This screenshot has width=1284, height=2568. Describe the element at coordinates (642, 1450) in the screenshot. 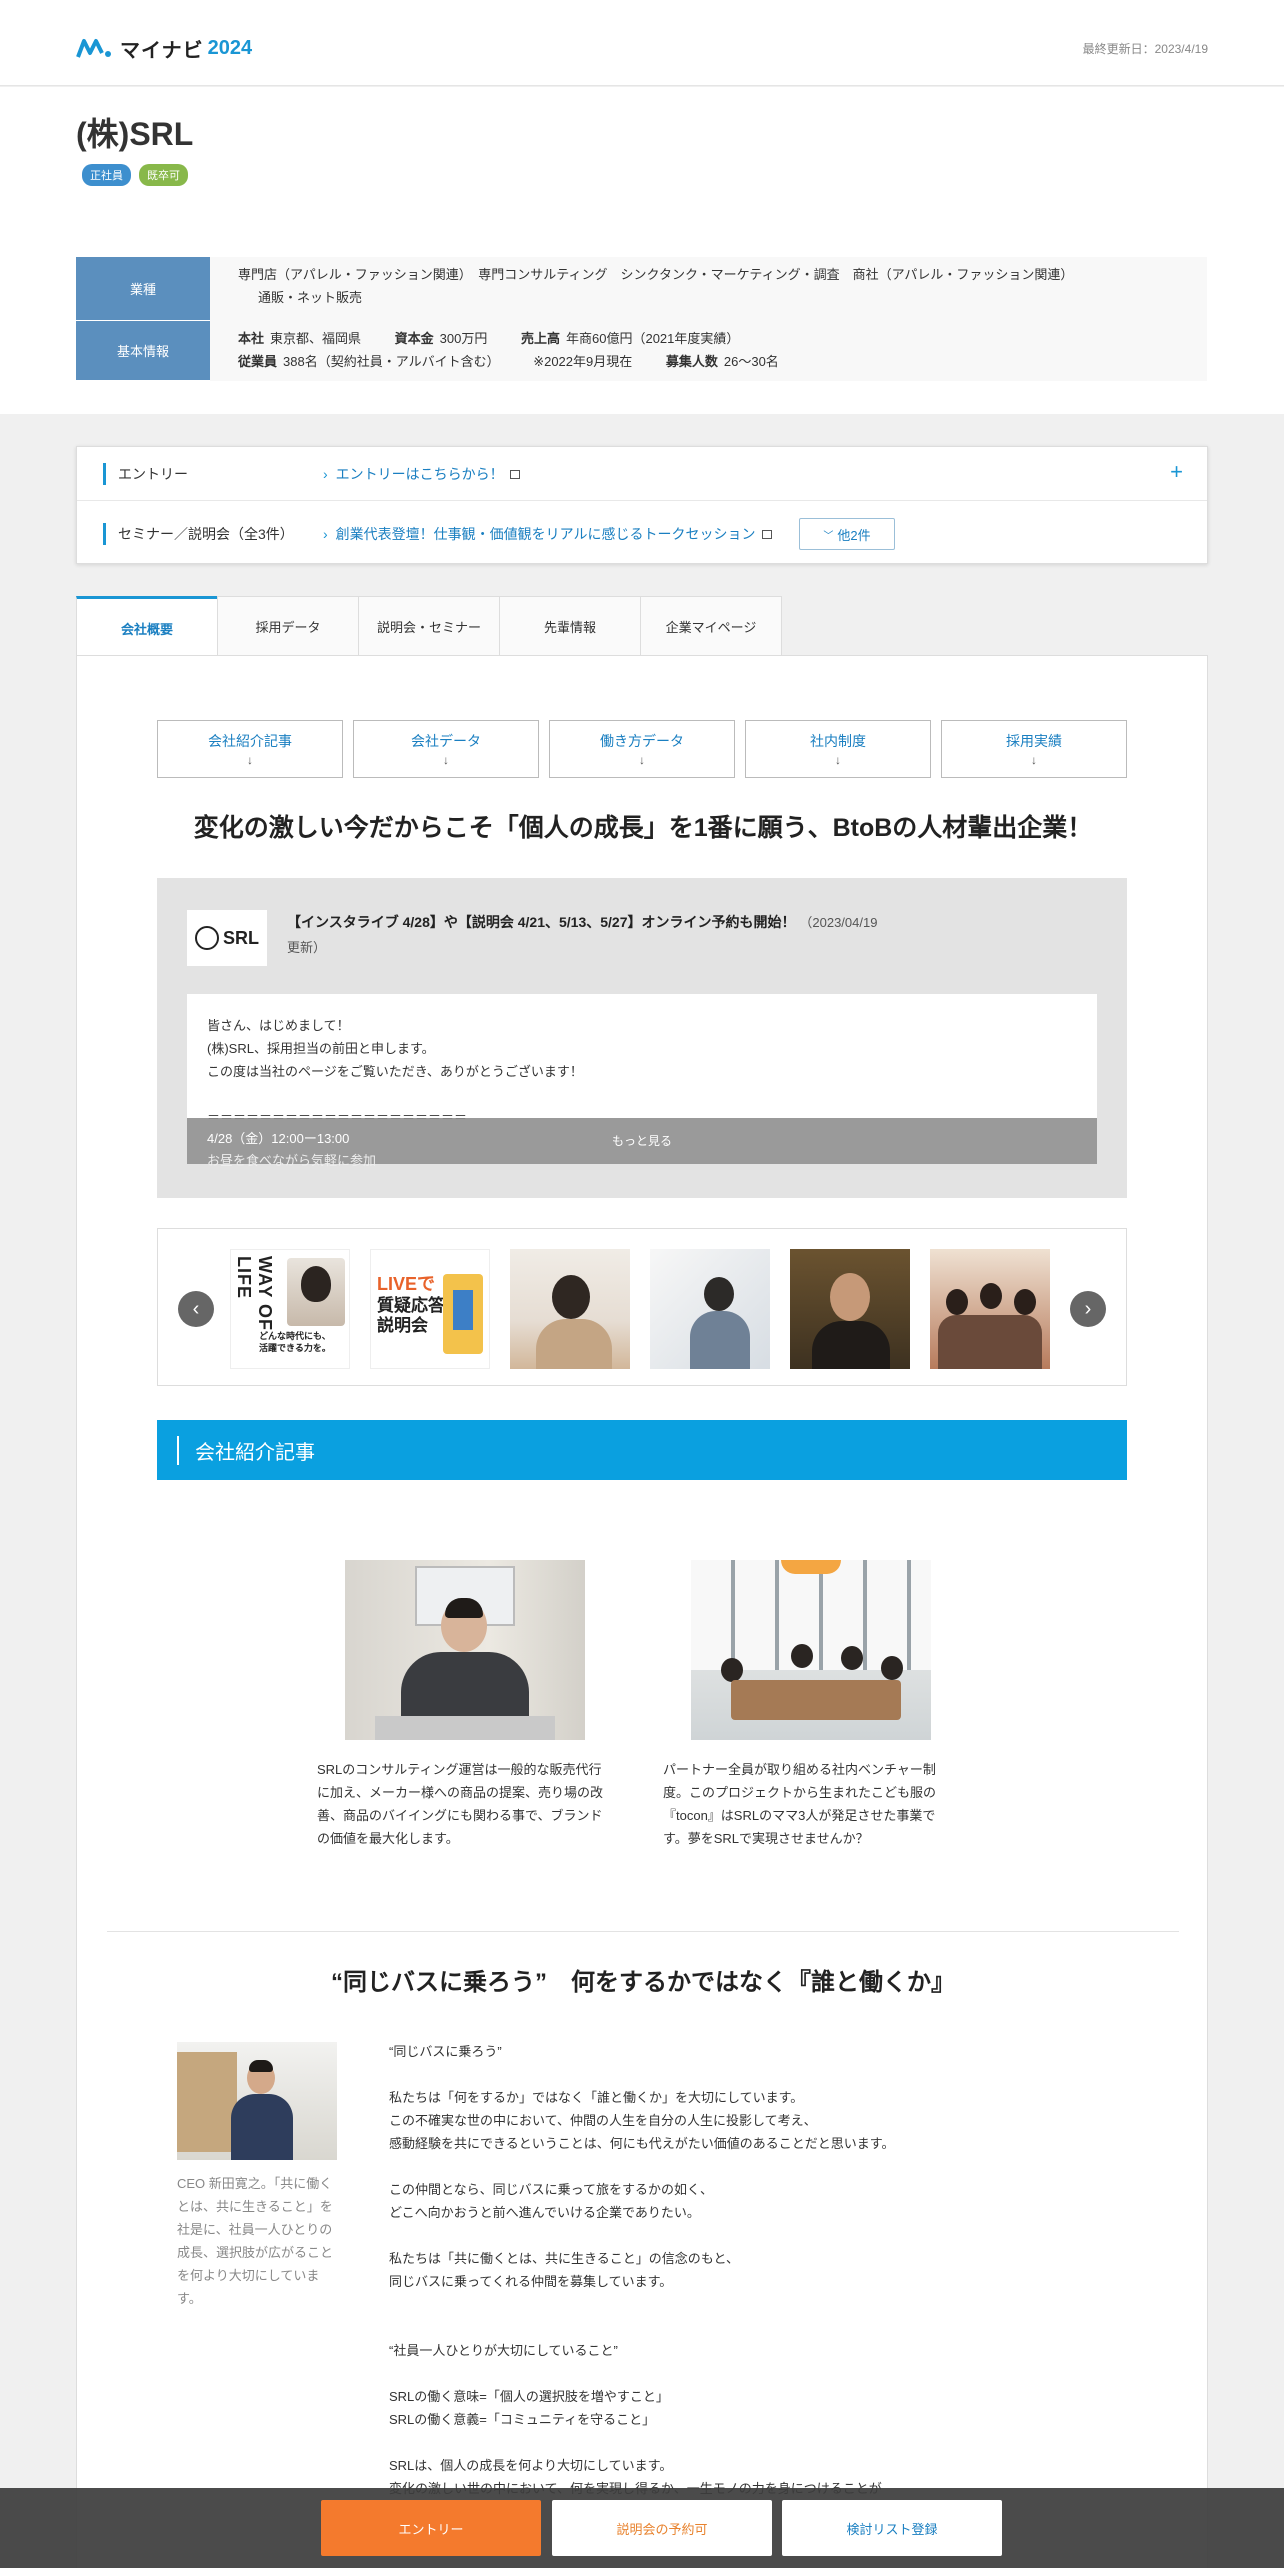

I see `section-heading-articles: 会社紹介記事` at that location.